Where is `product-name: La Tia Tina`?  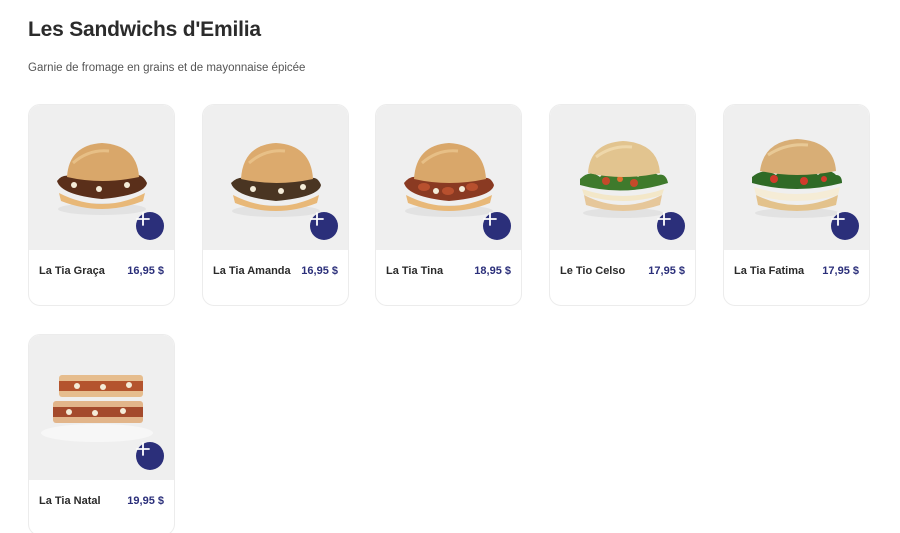
product-name: La Tia Tina is located at coordinates (415, 271).